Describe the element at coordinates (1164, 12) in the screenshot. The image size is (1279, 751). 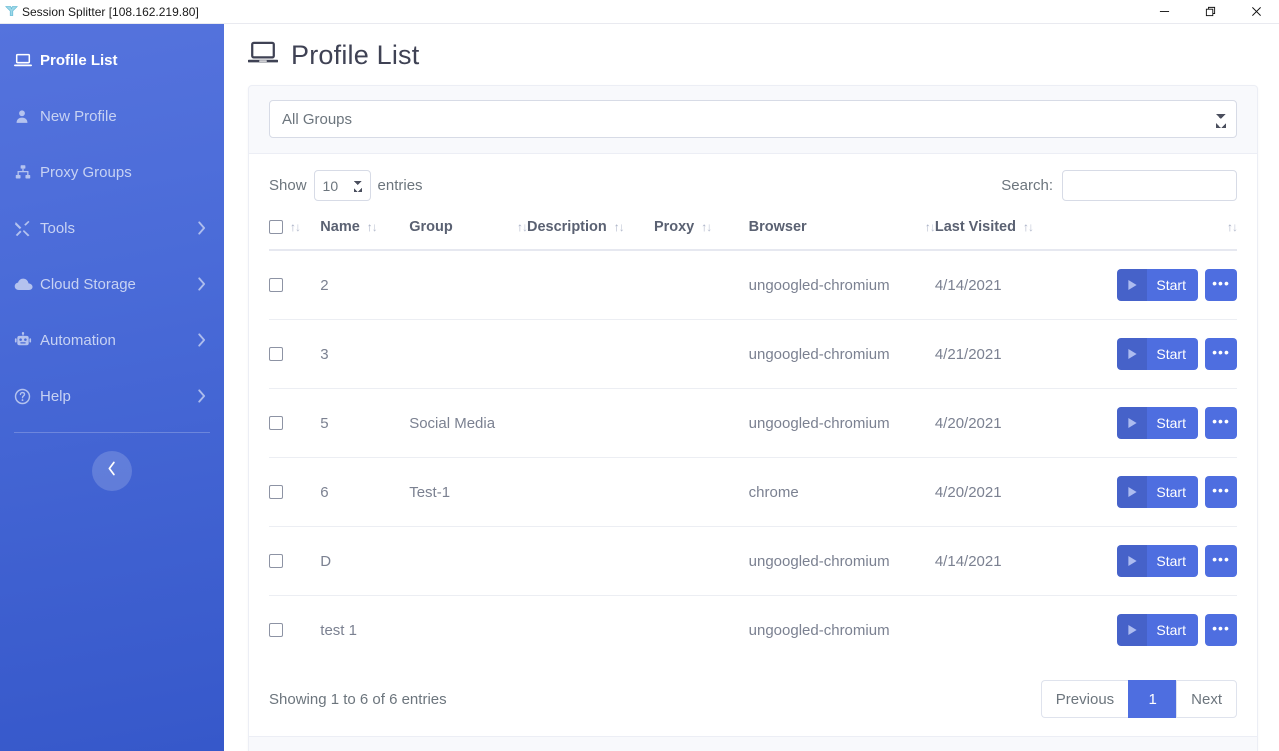
I see `minimize-button` at that location.